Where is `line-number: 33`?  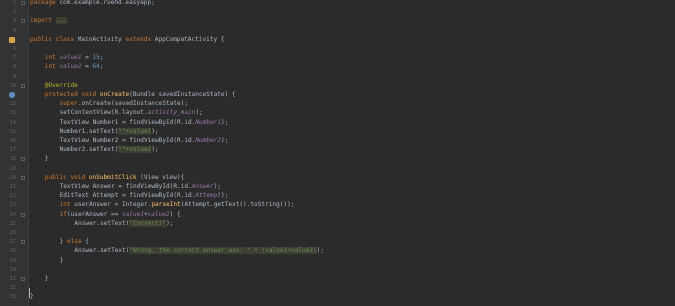 line-number: 33 is located at coordinates (12, 297).